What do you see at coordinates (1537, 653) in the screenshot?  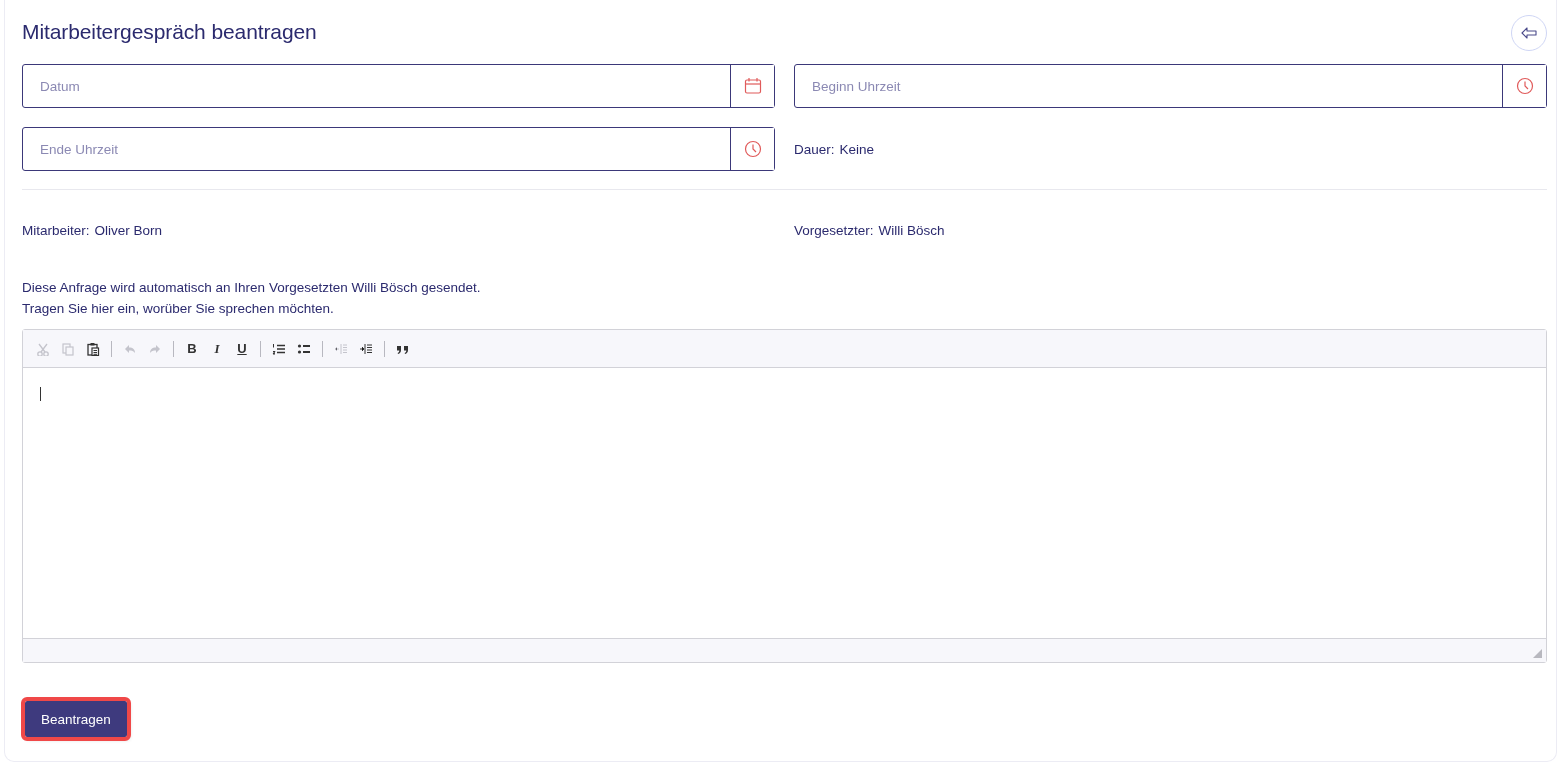 I see `resize-handle-icon` at bounding box center [1537, 653].